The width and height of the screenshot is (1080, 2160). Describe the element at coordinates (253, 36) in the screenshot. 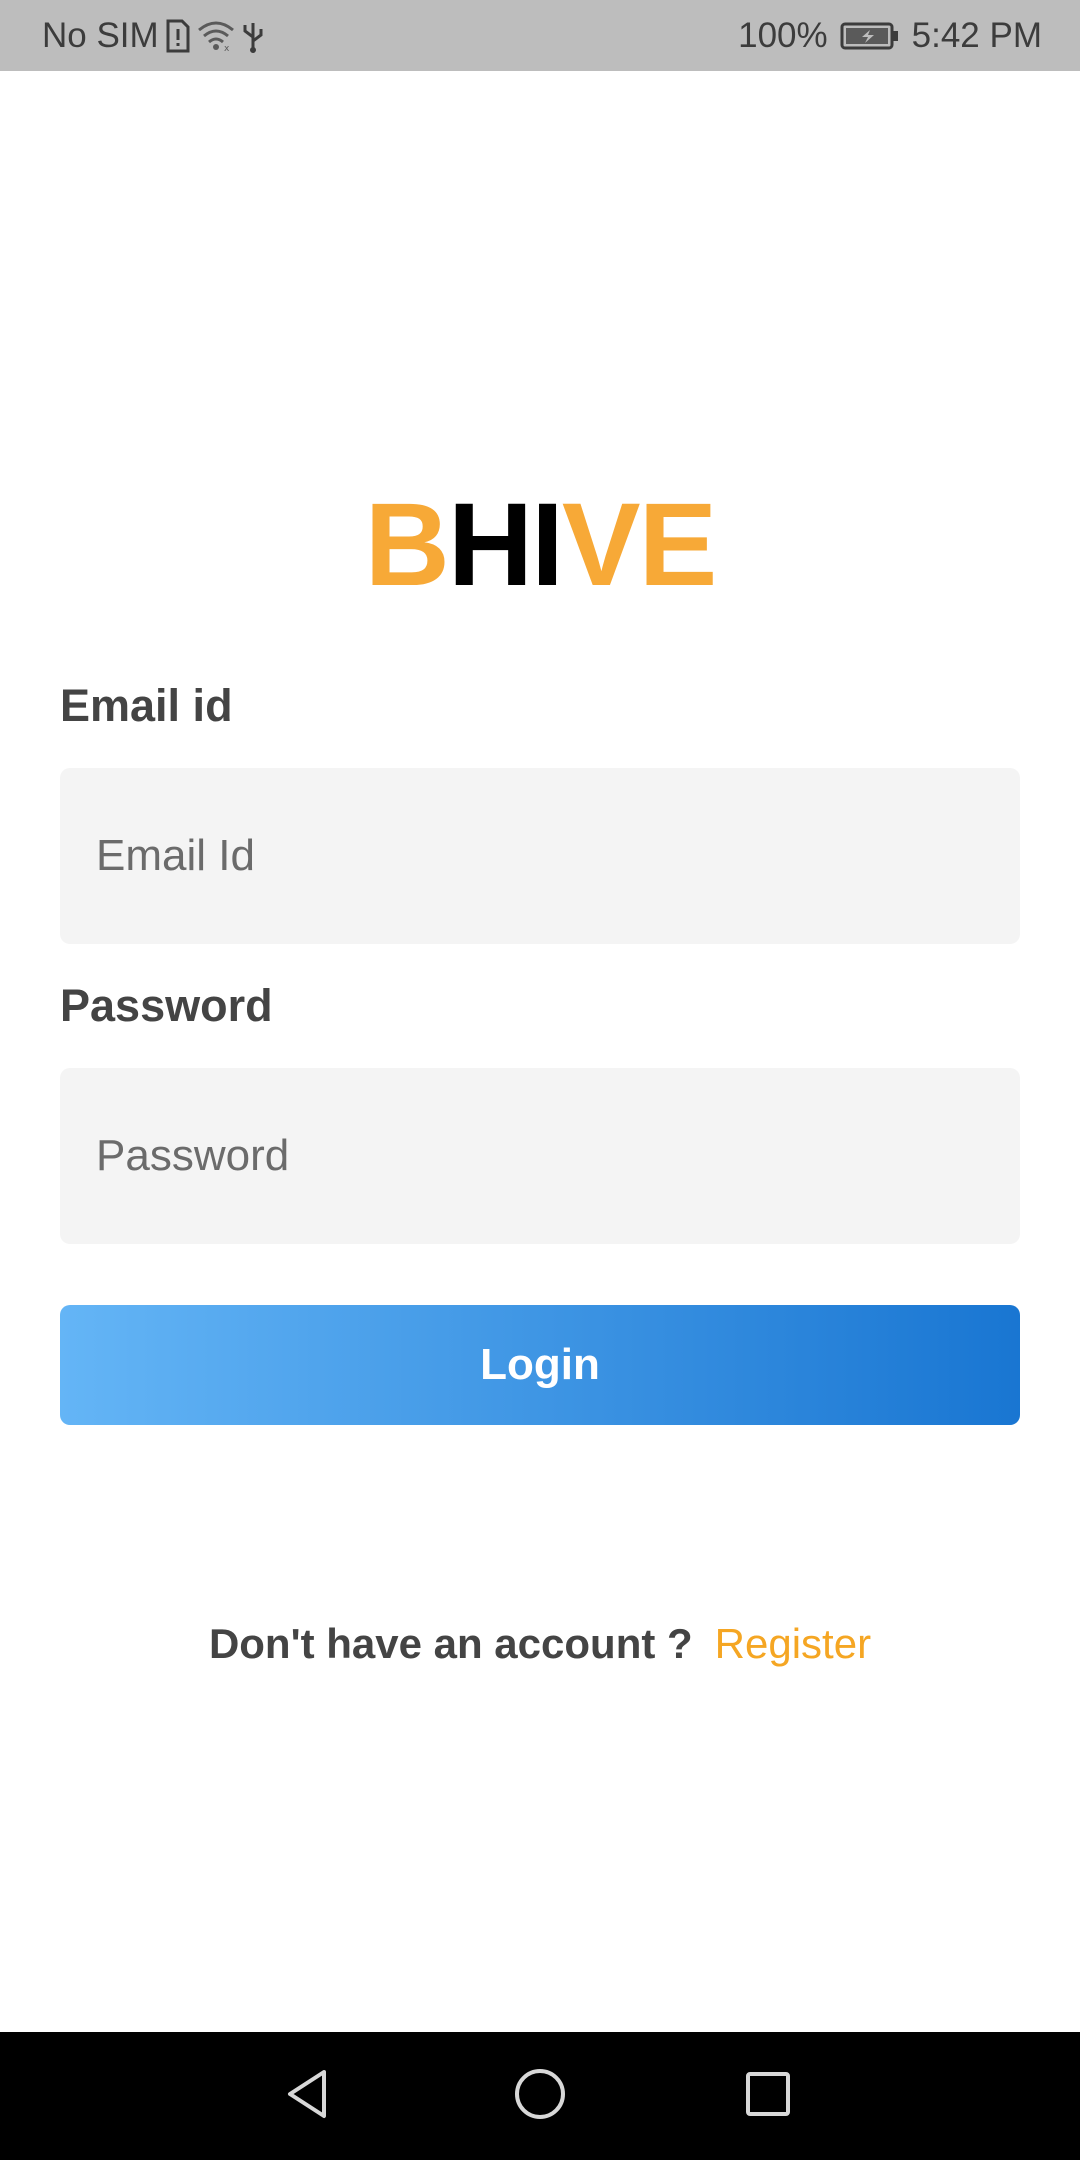

I see `usb-icon` at that location.